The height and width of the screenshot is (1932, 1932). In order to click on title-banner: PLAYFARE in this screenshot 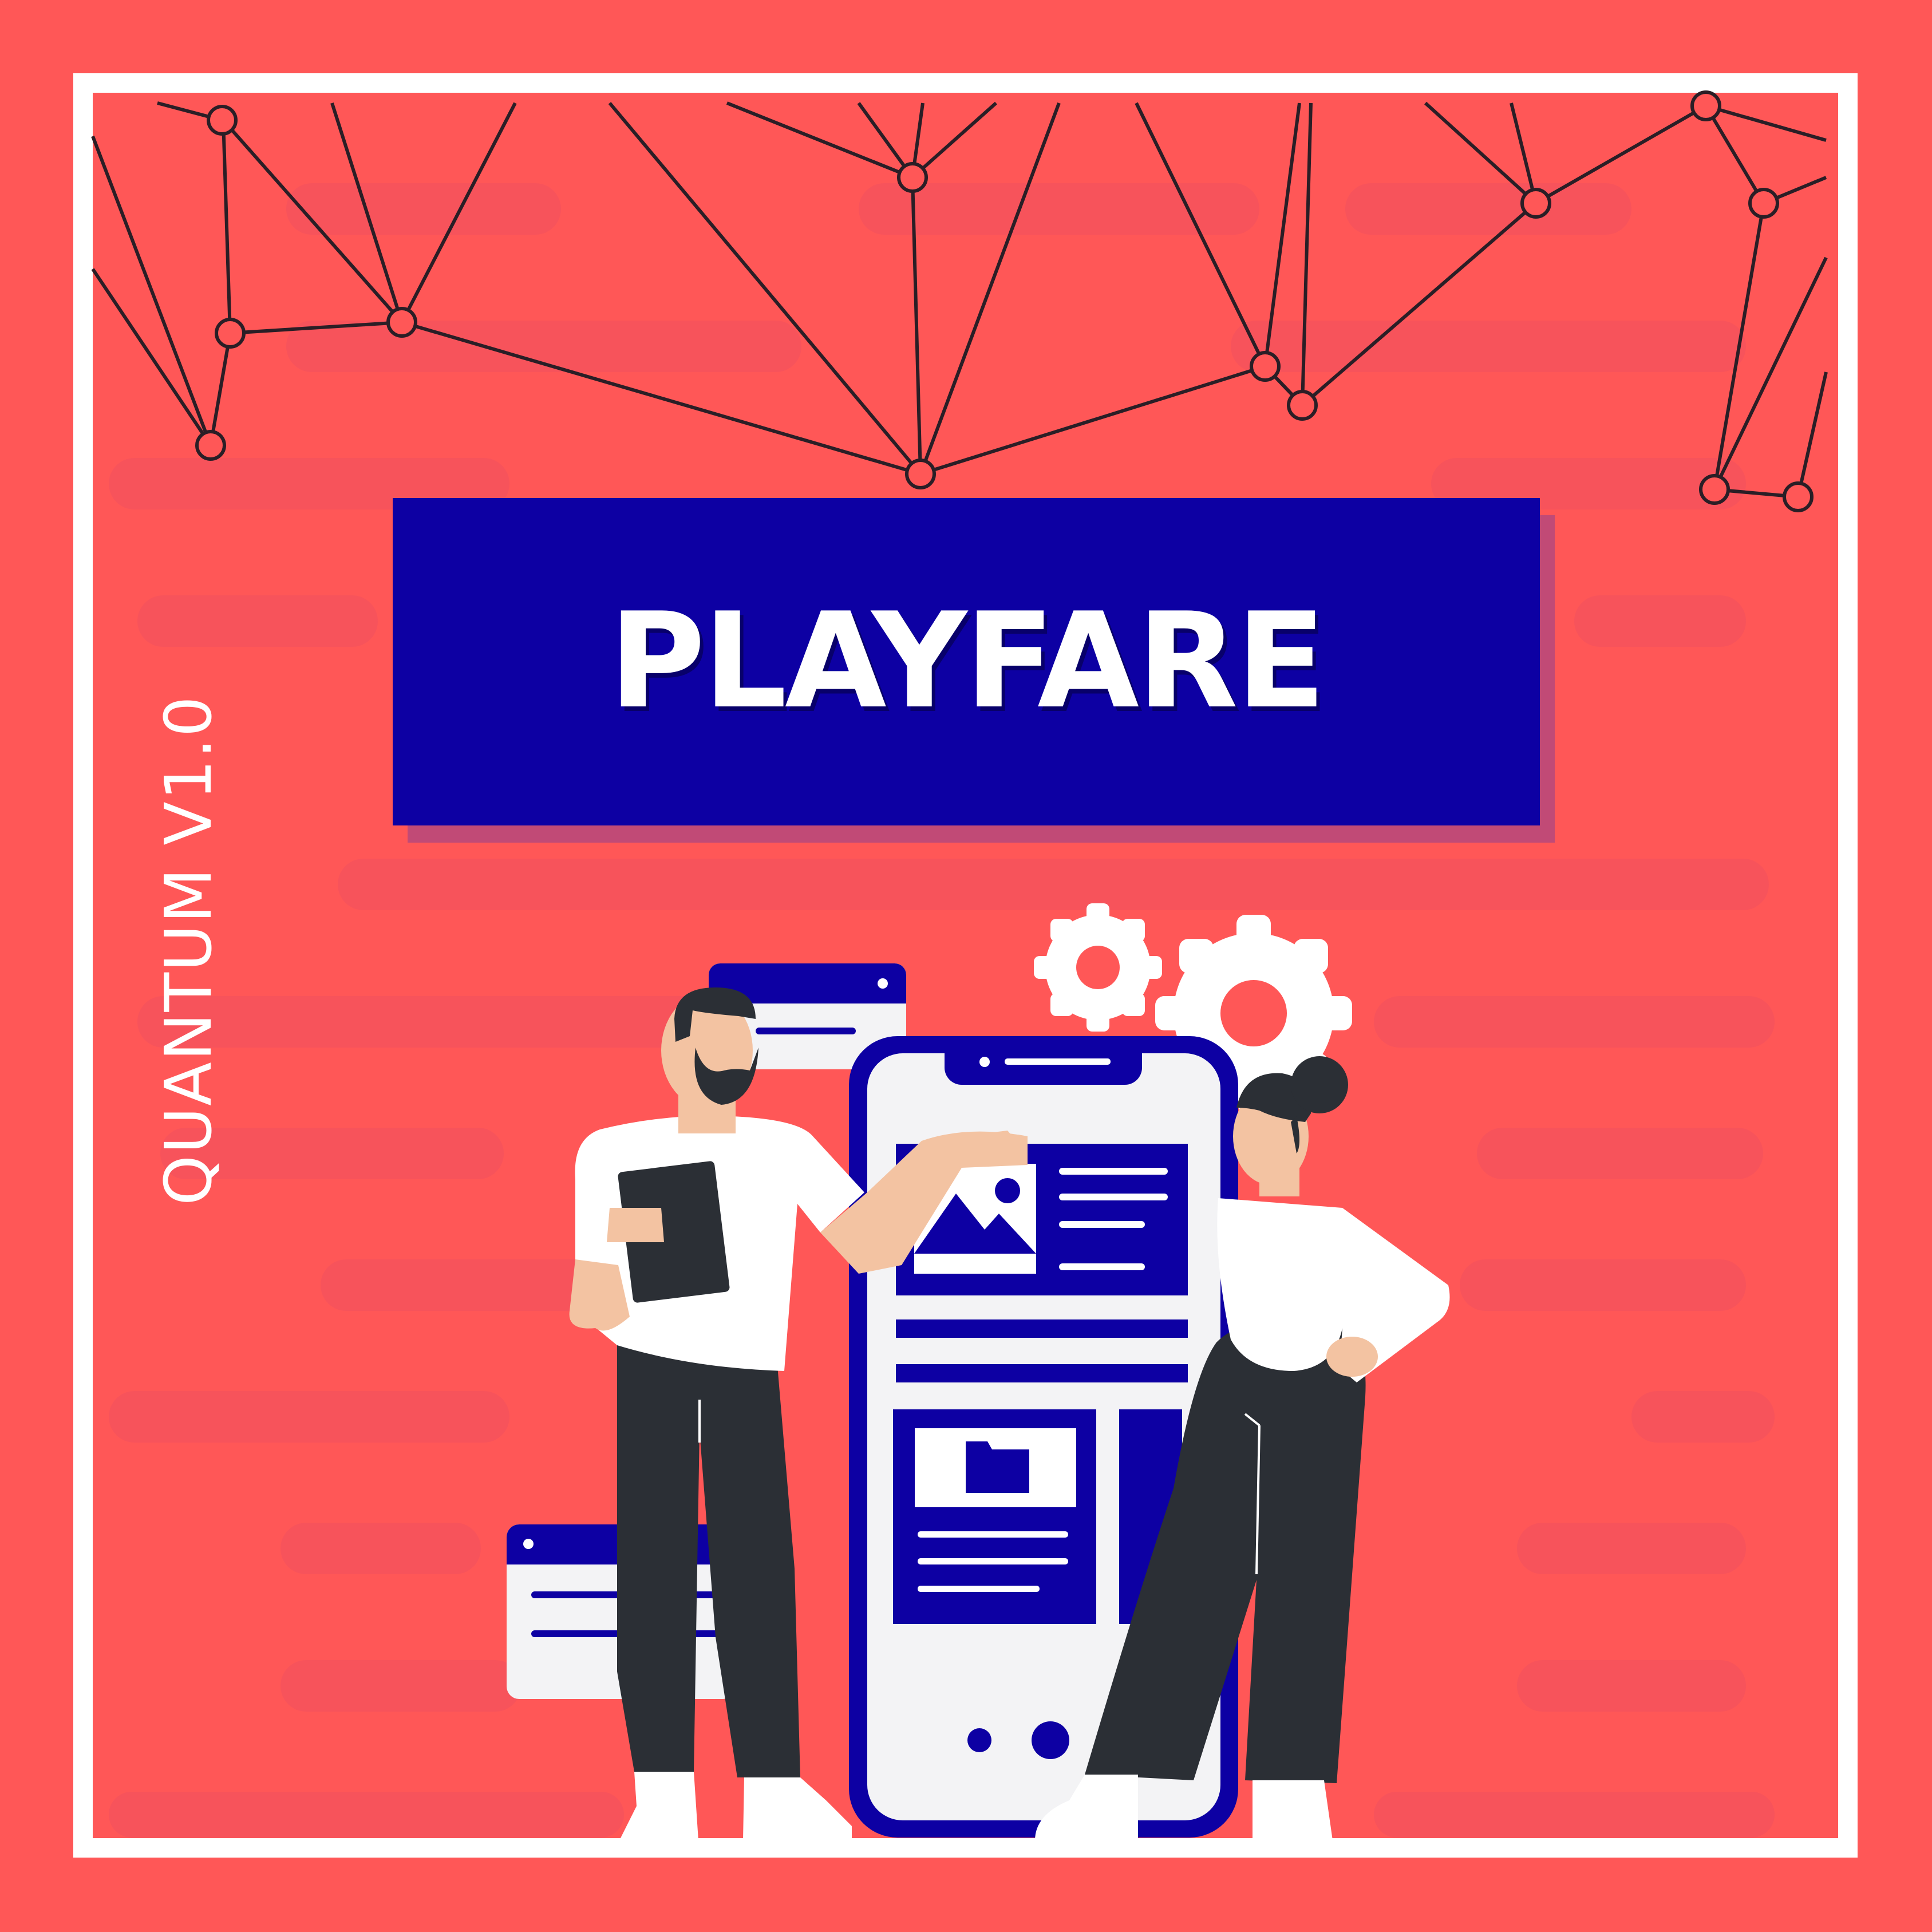, I will do `click(966, 661)`.